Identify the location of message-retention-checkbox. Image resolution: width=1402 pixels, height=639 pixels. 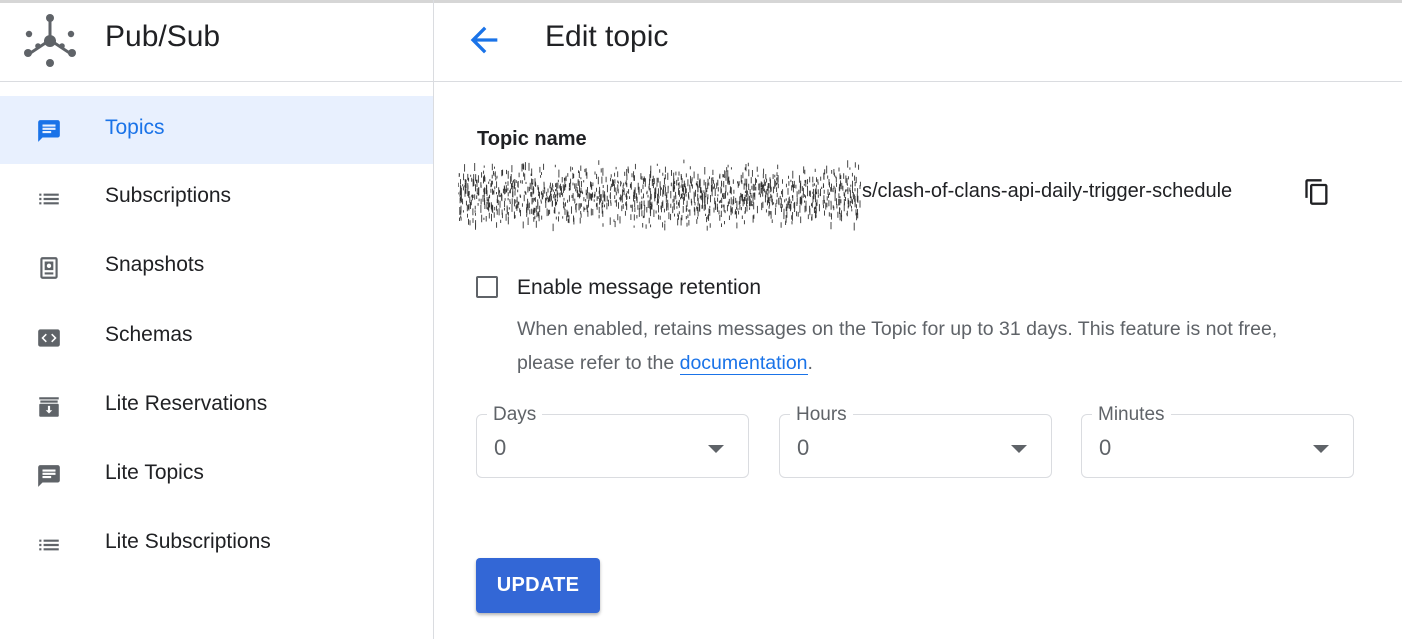
(487, 287).